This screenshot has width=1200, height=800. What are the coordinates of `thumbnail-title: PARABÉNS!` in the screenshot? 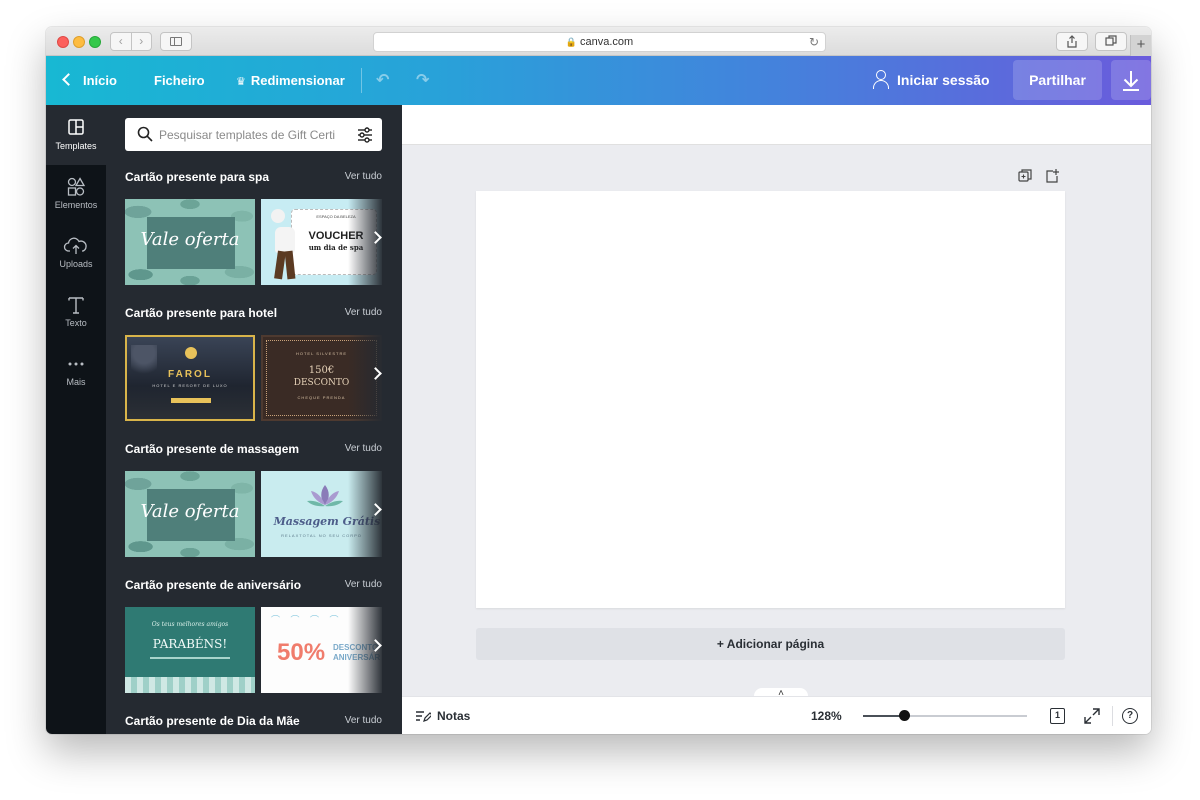 It's located at (190, 644).